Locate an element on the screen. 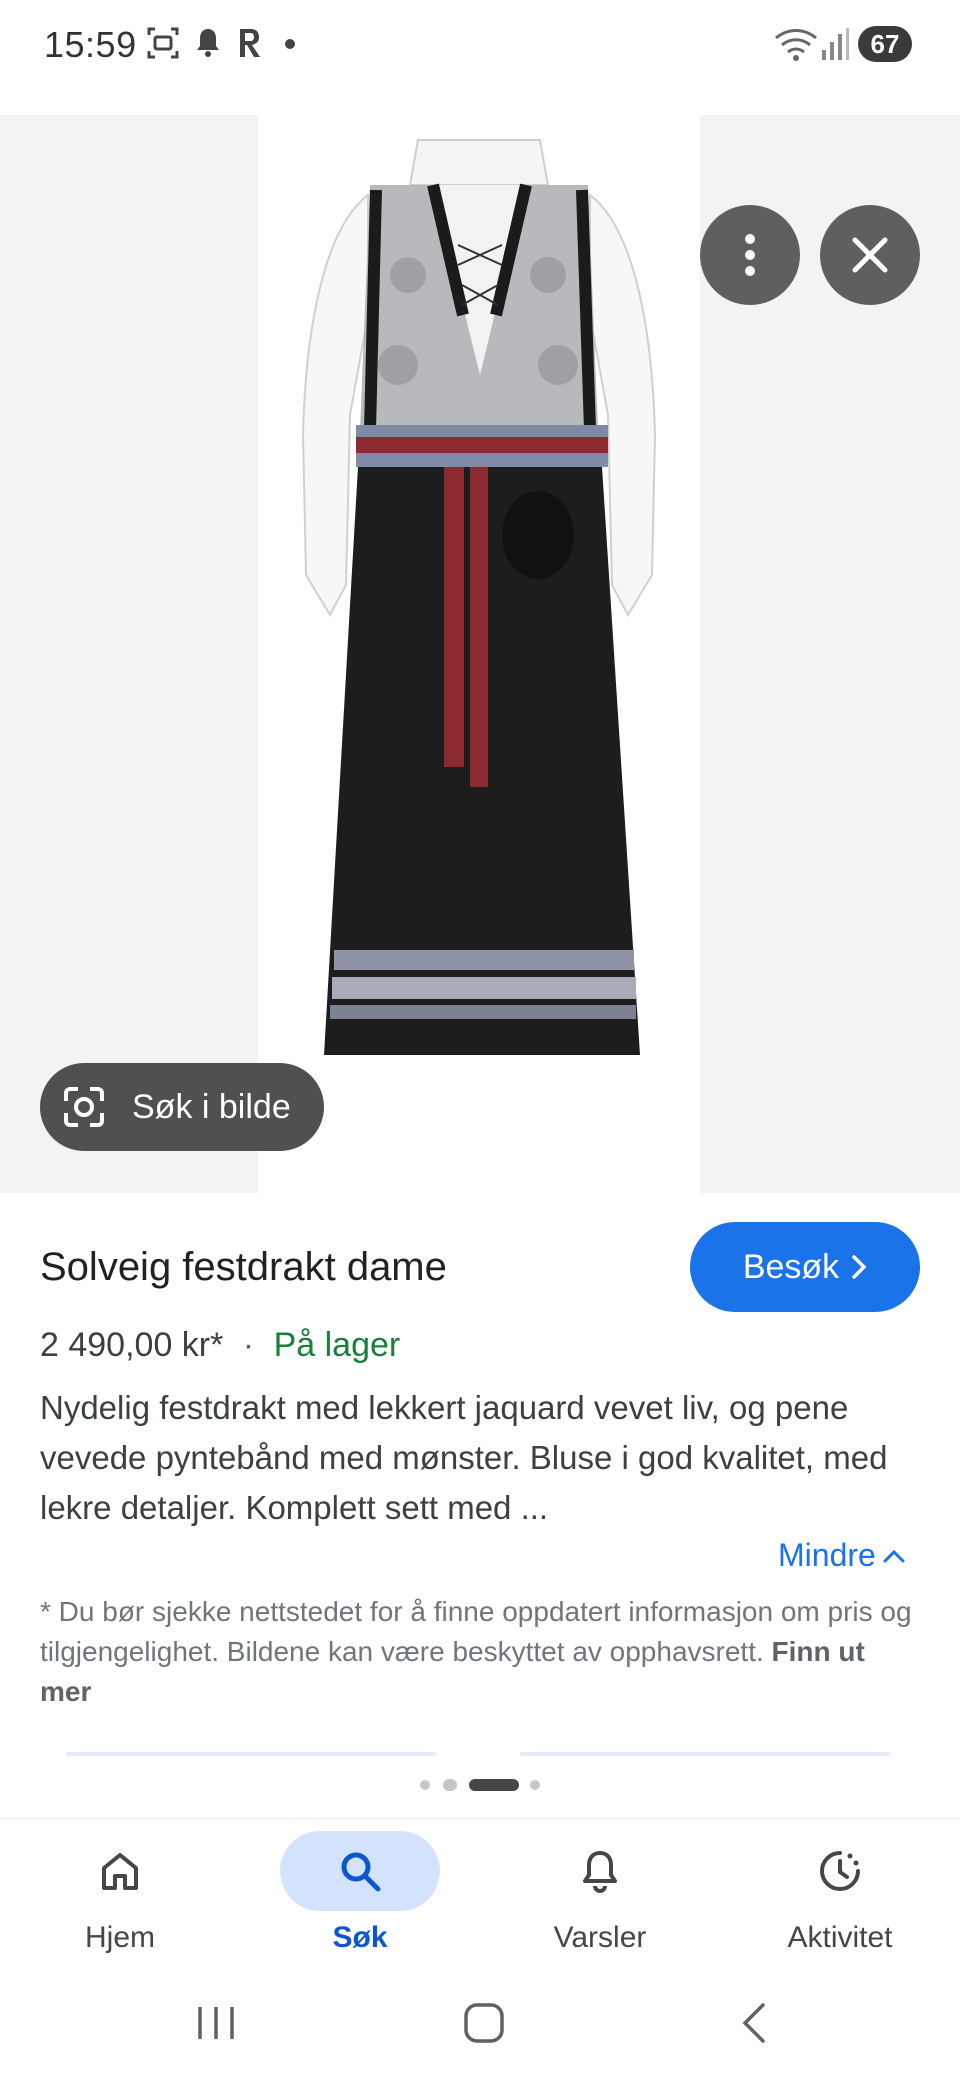 The width and height of the screenshot is (960, 2080). home-system-button is located at coordinates (484, 2023).